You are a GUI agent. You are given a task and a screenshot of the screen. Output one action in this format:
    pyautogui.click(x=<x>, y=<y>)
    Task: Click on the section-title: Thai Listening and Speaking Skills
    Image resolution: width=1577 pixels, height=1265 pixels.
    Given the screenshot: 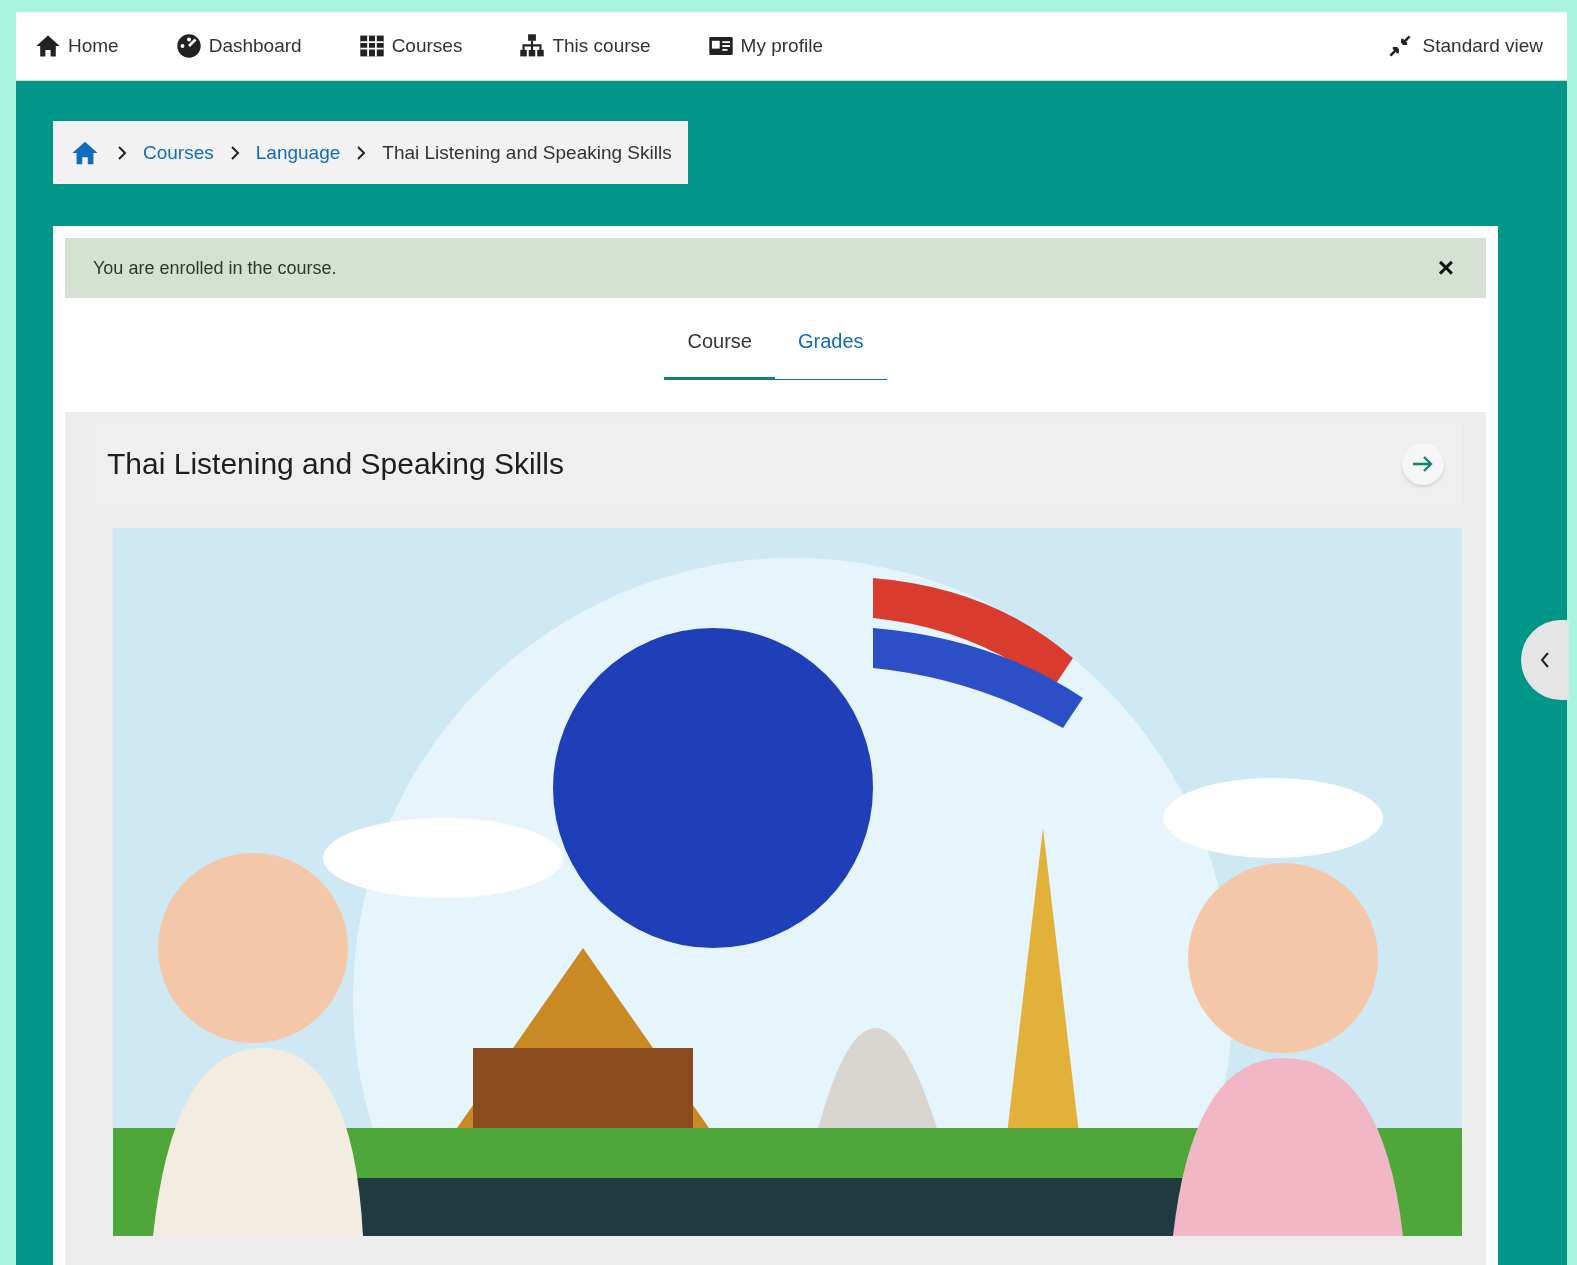 What is the action you would take?
    pyautogui.click(x=335, y=464)
    